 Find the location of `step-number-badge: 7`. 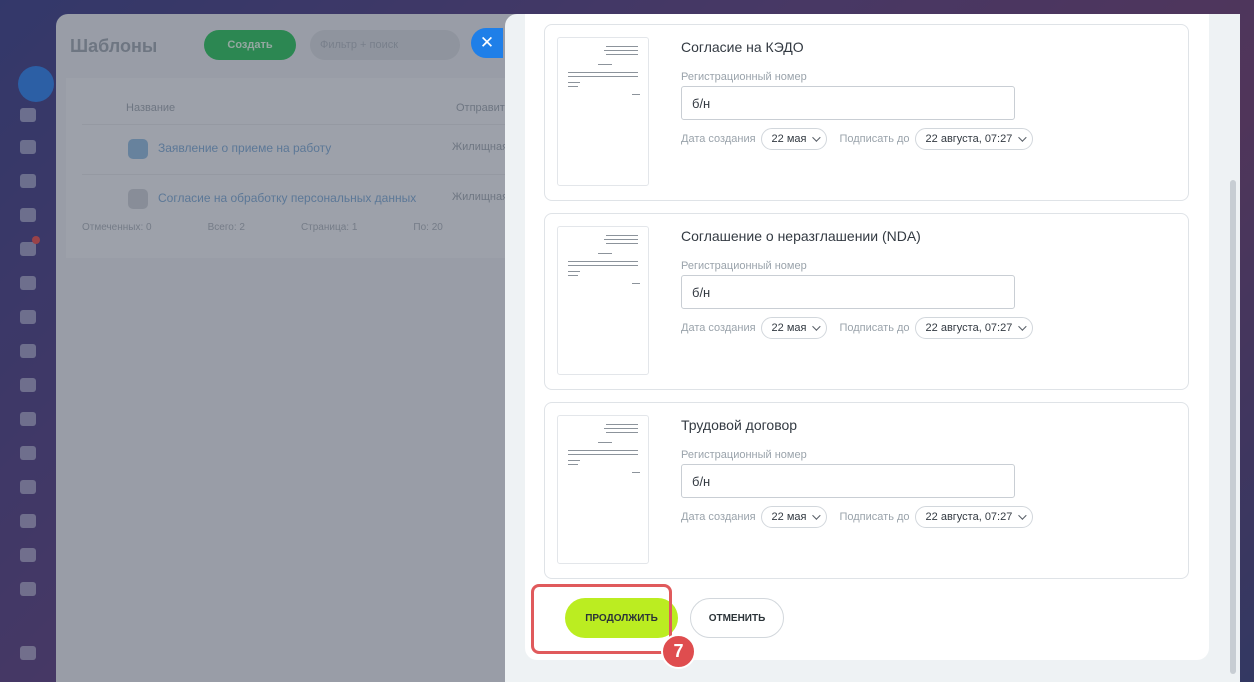

step-number-badge: 7 is located at coordinates (678, 651).